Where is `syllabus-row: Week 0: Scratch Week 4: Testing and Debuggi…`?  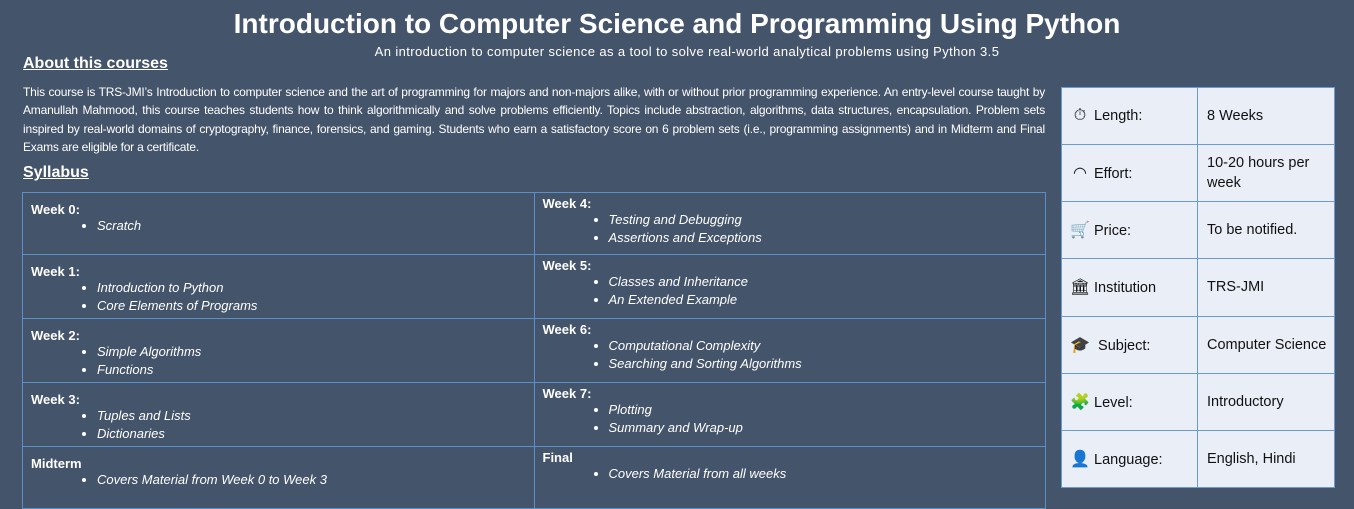 syllabus-row: Week 0: Scratch Week 4: Testing and Debuggi… is located at coordinates (534, 223).